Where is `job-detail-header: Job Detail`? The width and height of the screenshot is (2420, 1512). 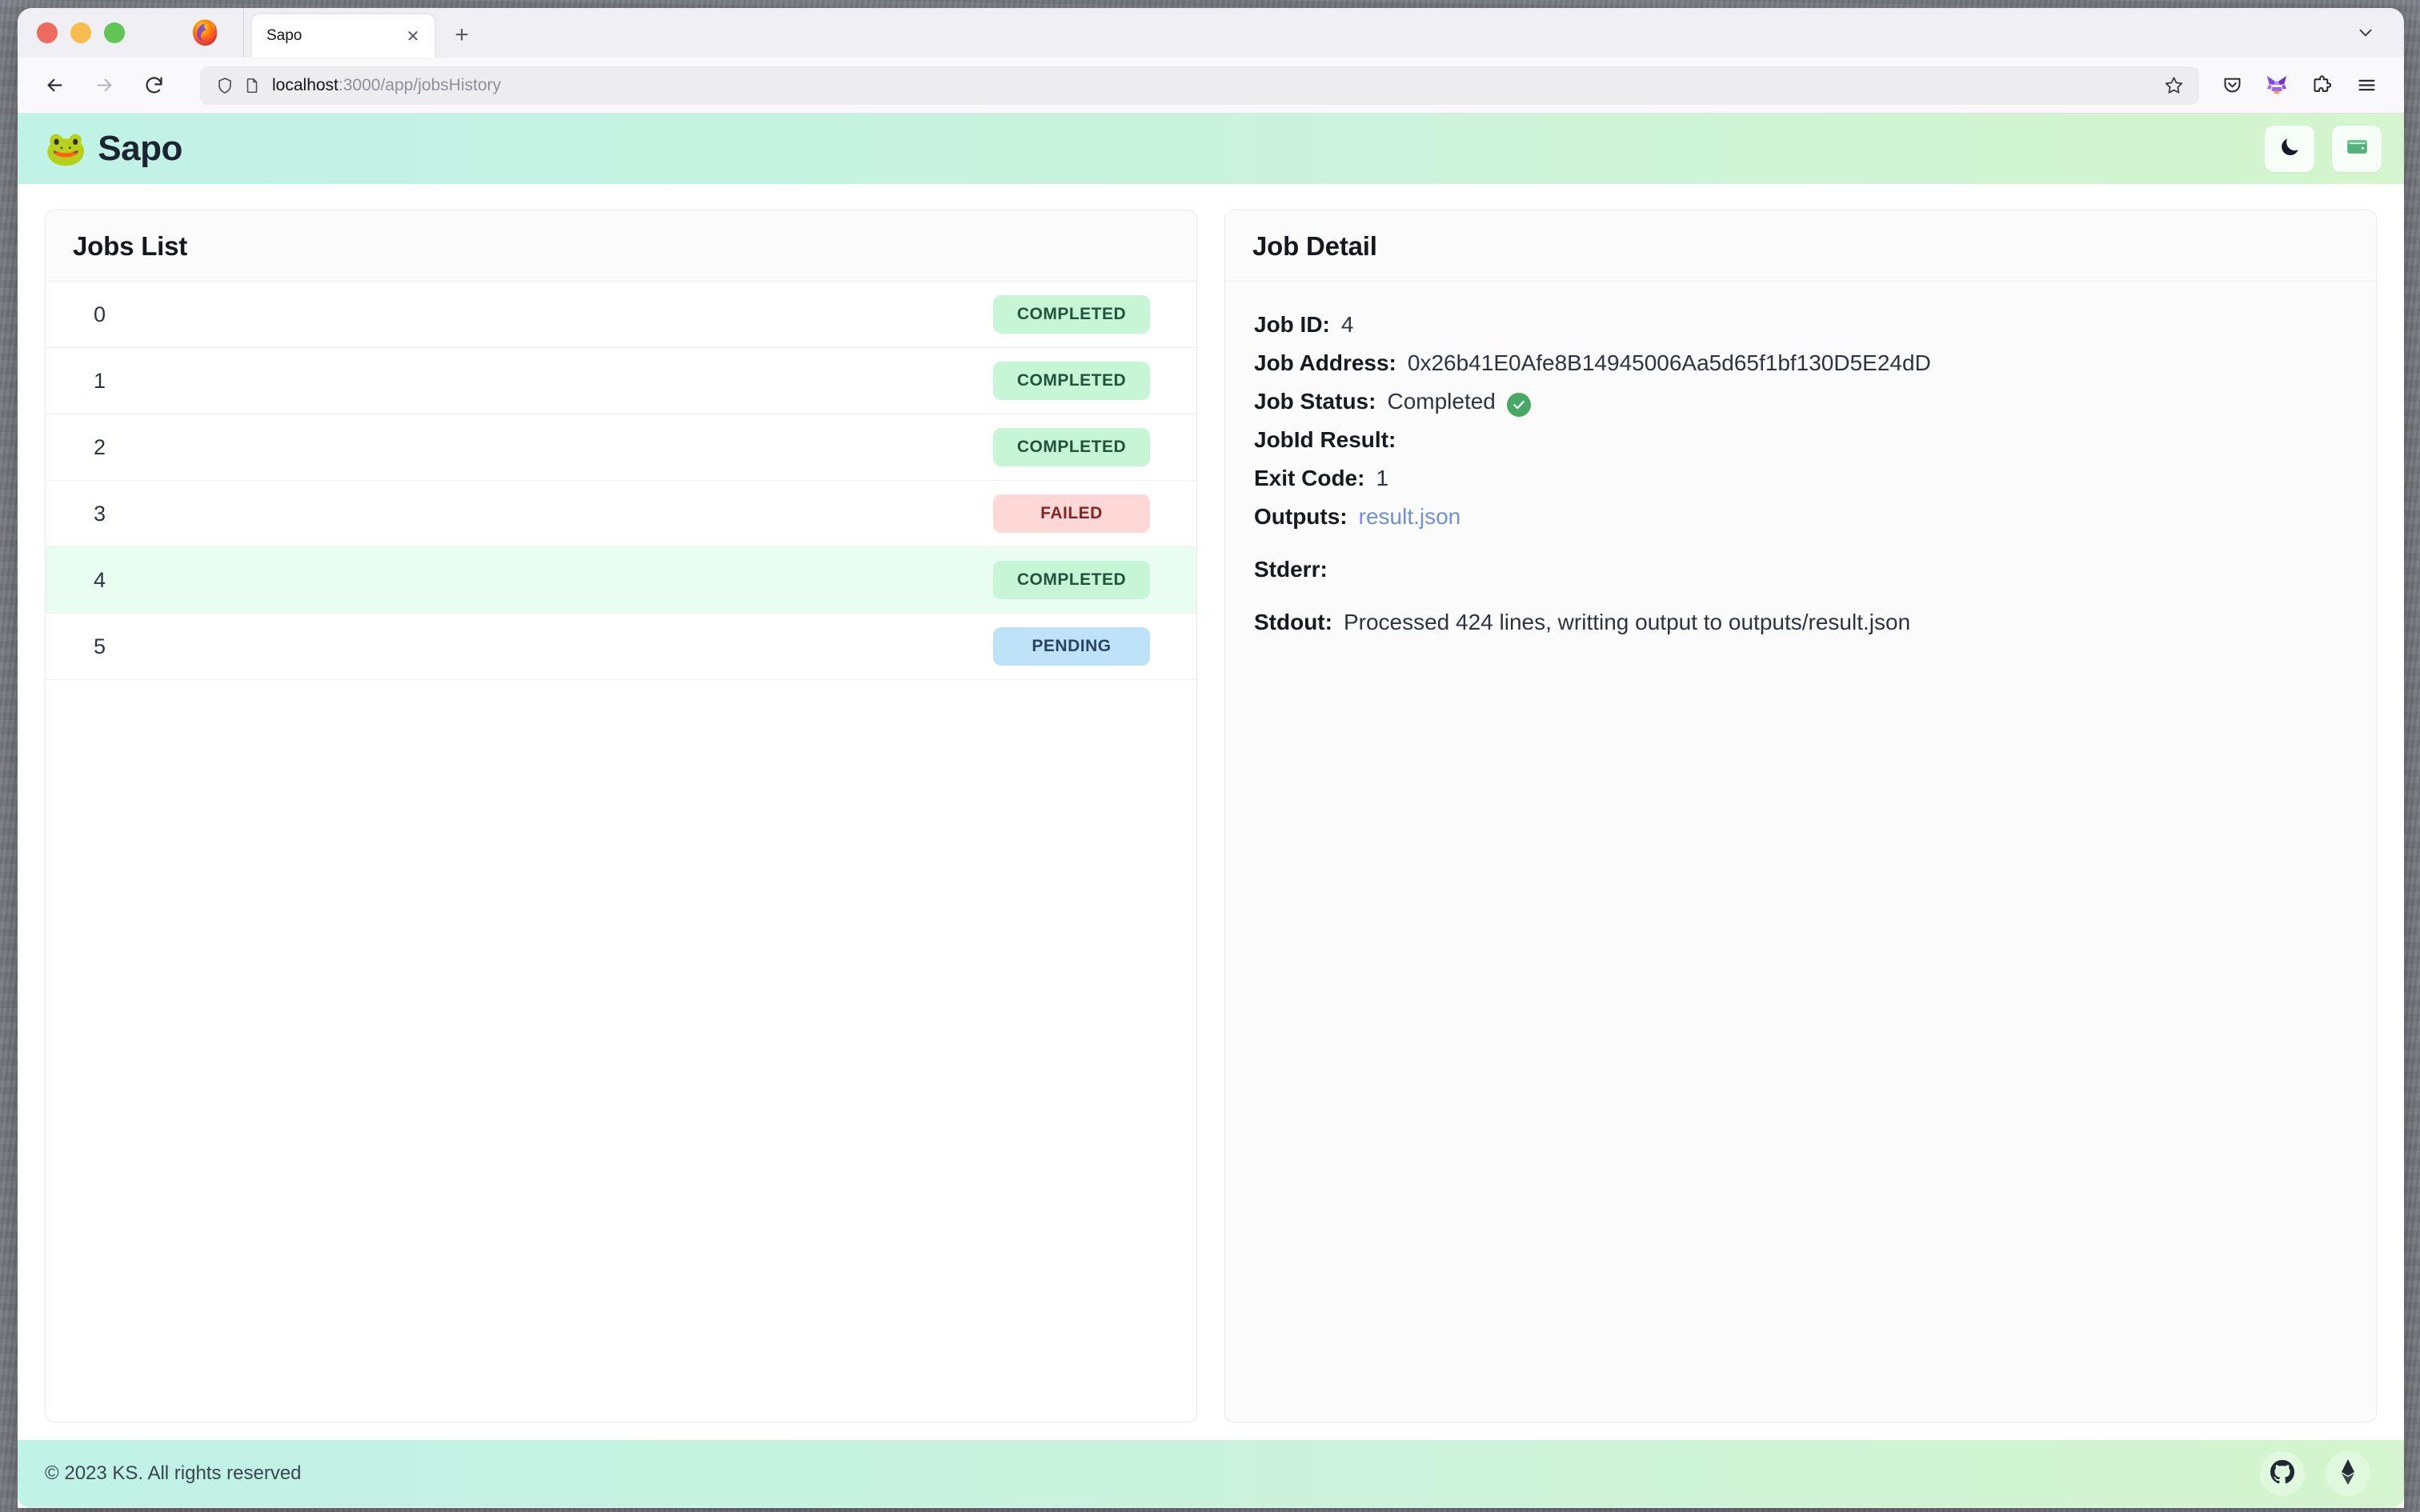 job-detail-header: Job Detail is located at coordinates (1800, 246).